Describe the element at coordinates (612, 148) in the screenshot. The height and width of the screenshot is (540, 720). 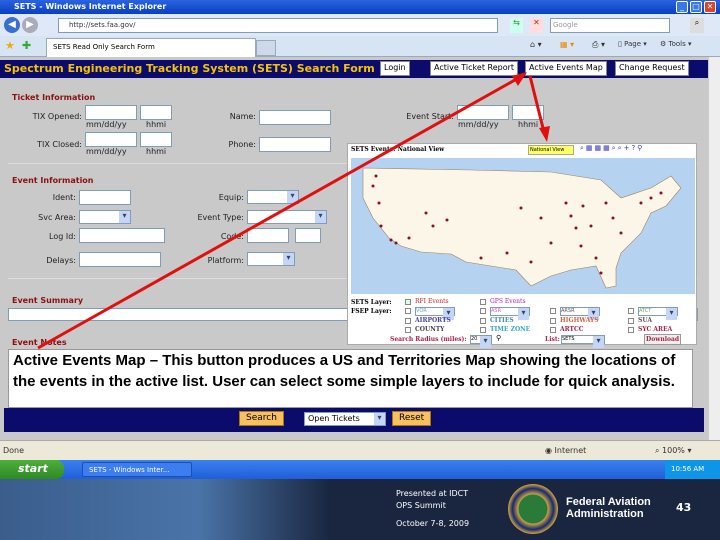
I see `map-toolbar-icons: ⌕▦▦▦⌕⌕+?⚲` at that location.